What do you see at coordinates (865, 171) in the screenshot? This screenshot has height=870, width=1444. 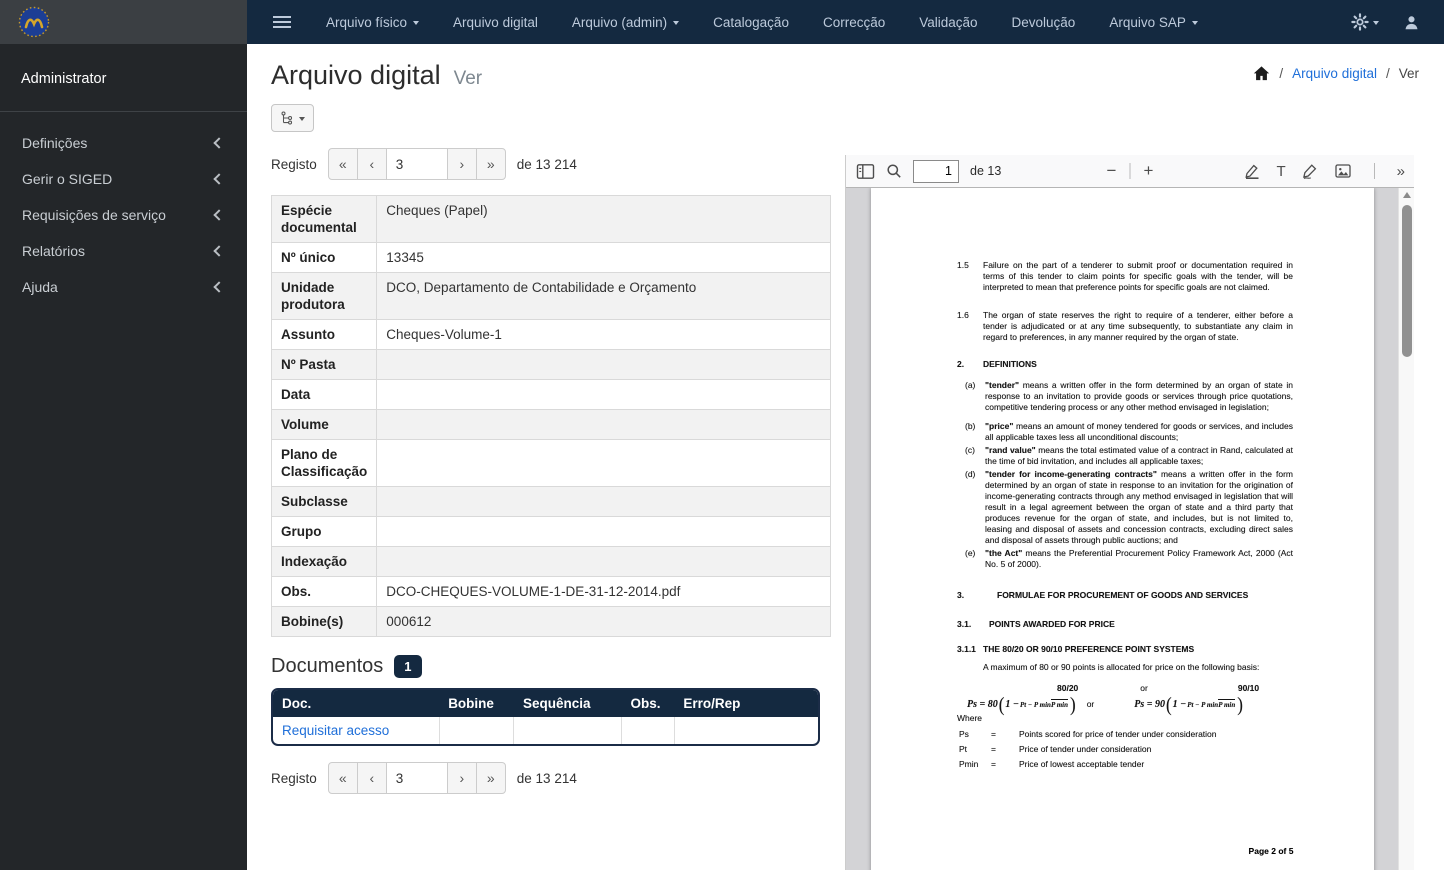 I see `toggle-sidebar-icon` at bounding box center [865, 171].